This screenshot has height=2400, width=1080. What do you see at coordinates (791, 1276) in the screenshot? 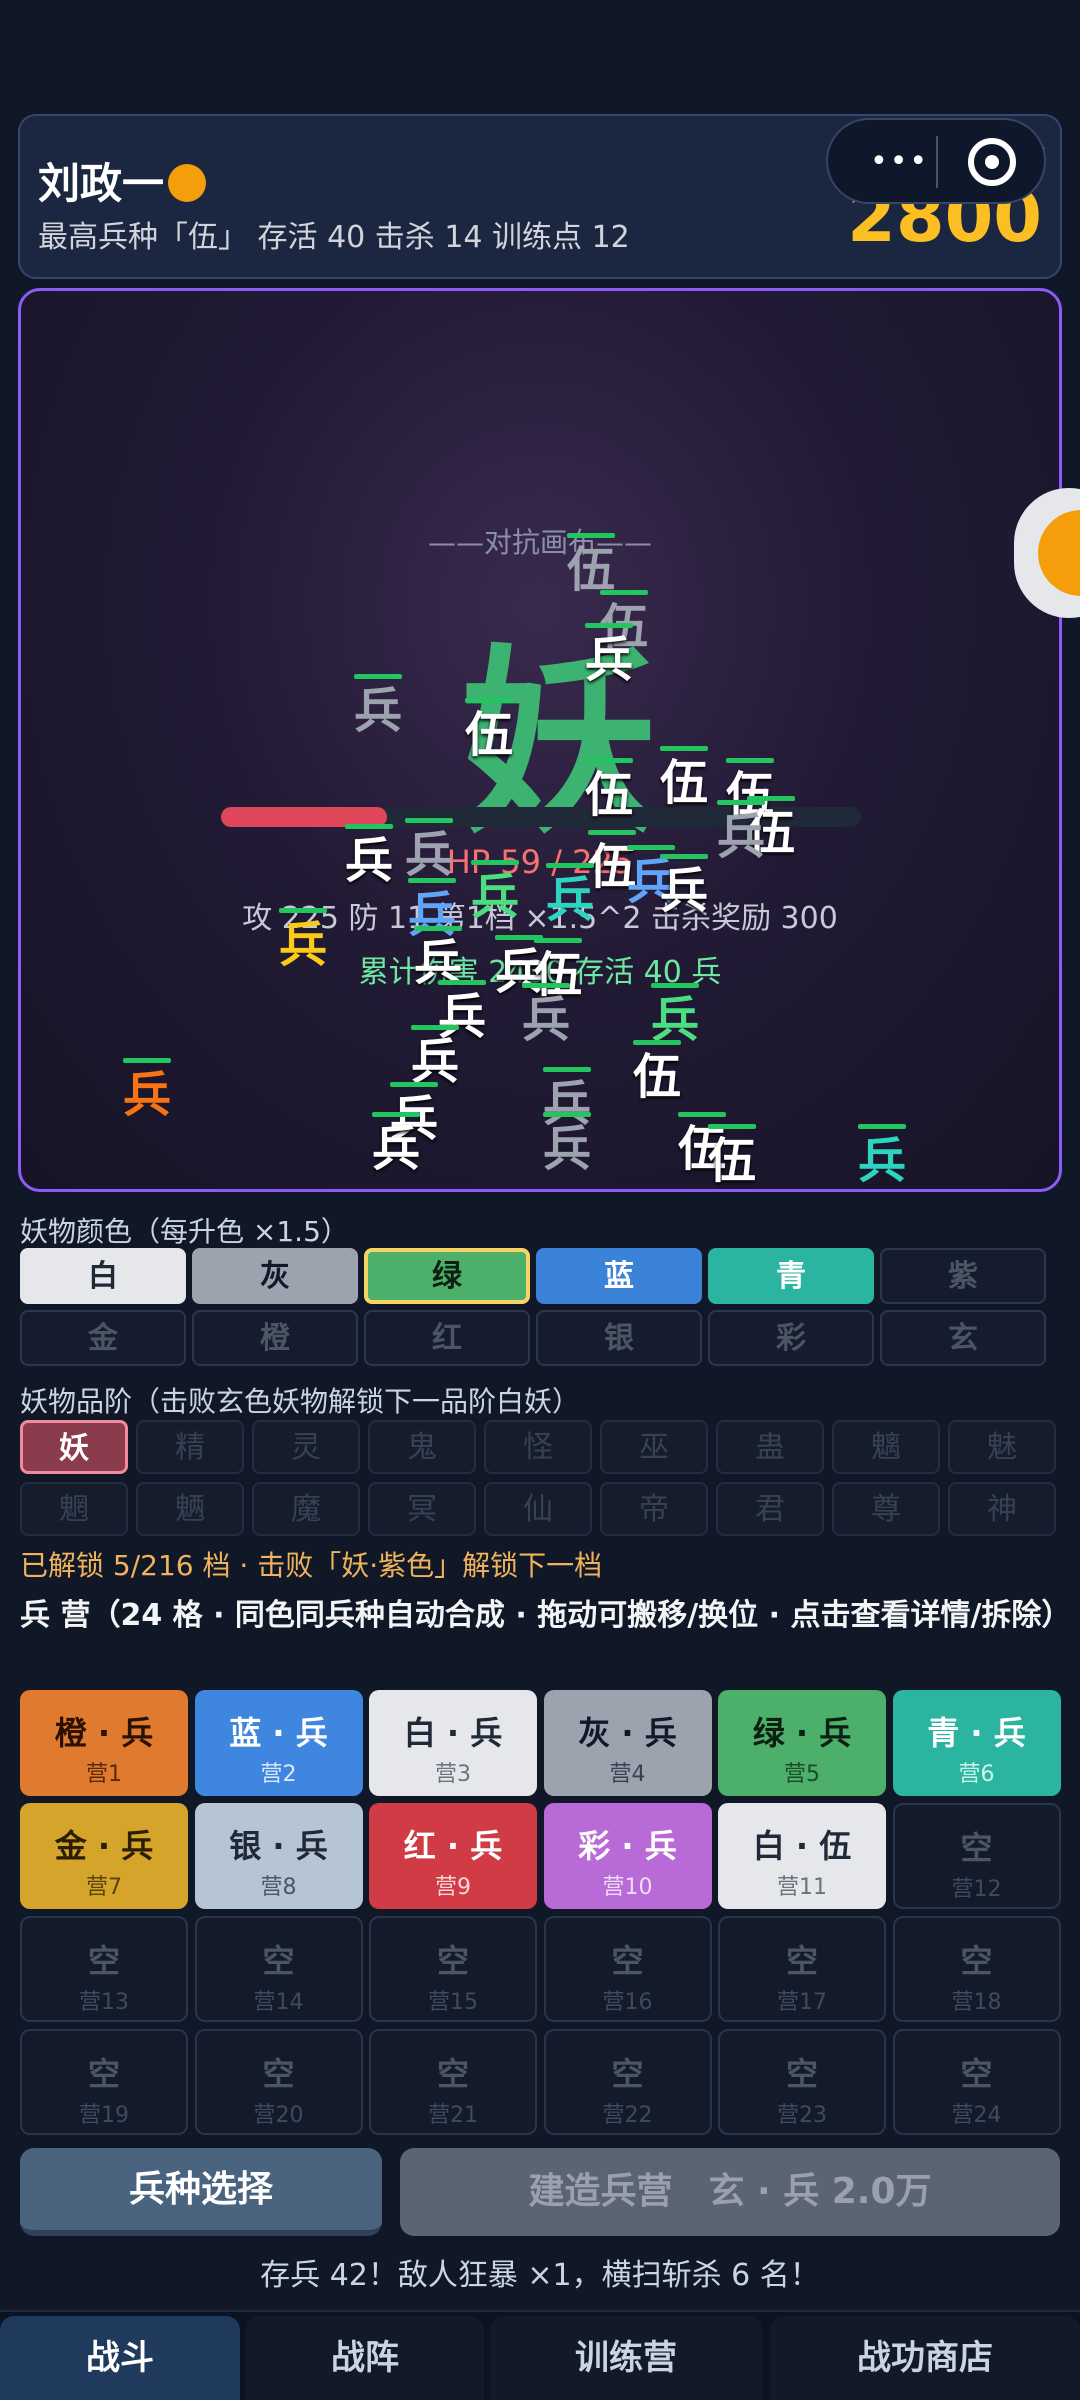
I see `color-option-5: 青` at bounding box center [791, 1276].